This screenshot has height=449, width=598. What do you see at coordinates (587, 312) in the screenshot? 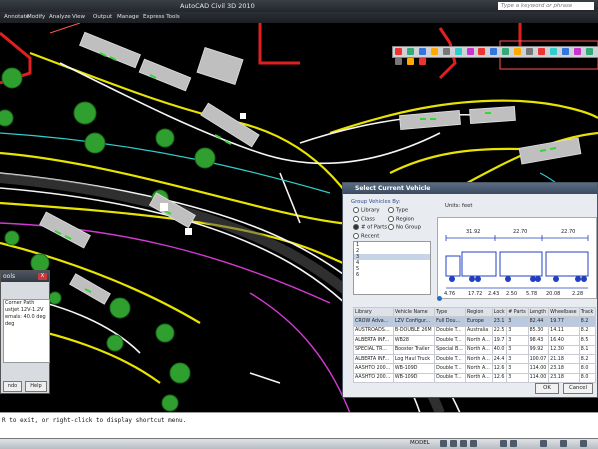
I see `column-header: Track` at bounding box center [587, 312].